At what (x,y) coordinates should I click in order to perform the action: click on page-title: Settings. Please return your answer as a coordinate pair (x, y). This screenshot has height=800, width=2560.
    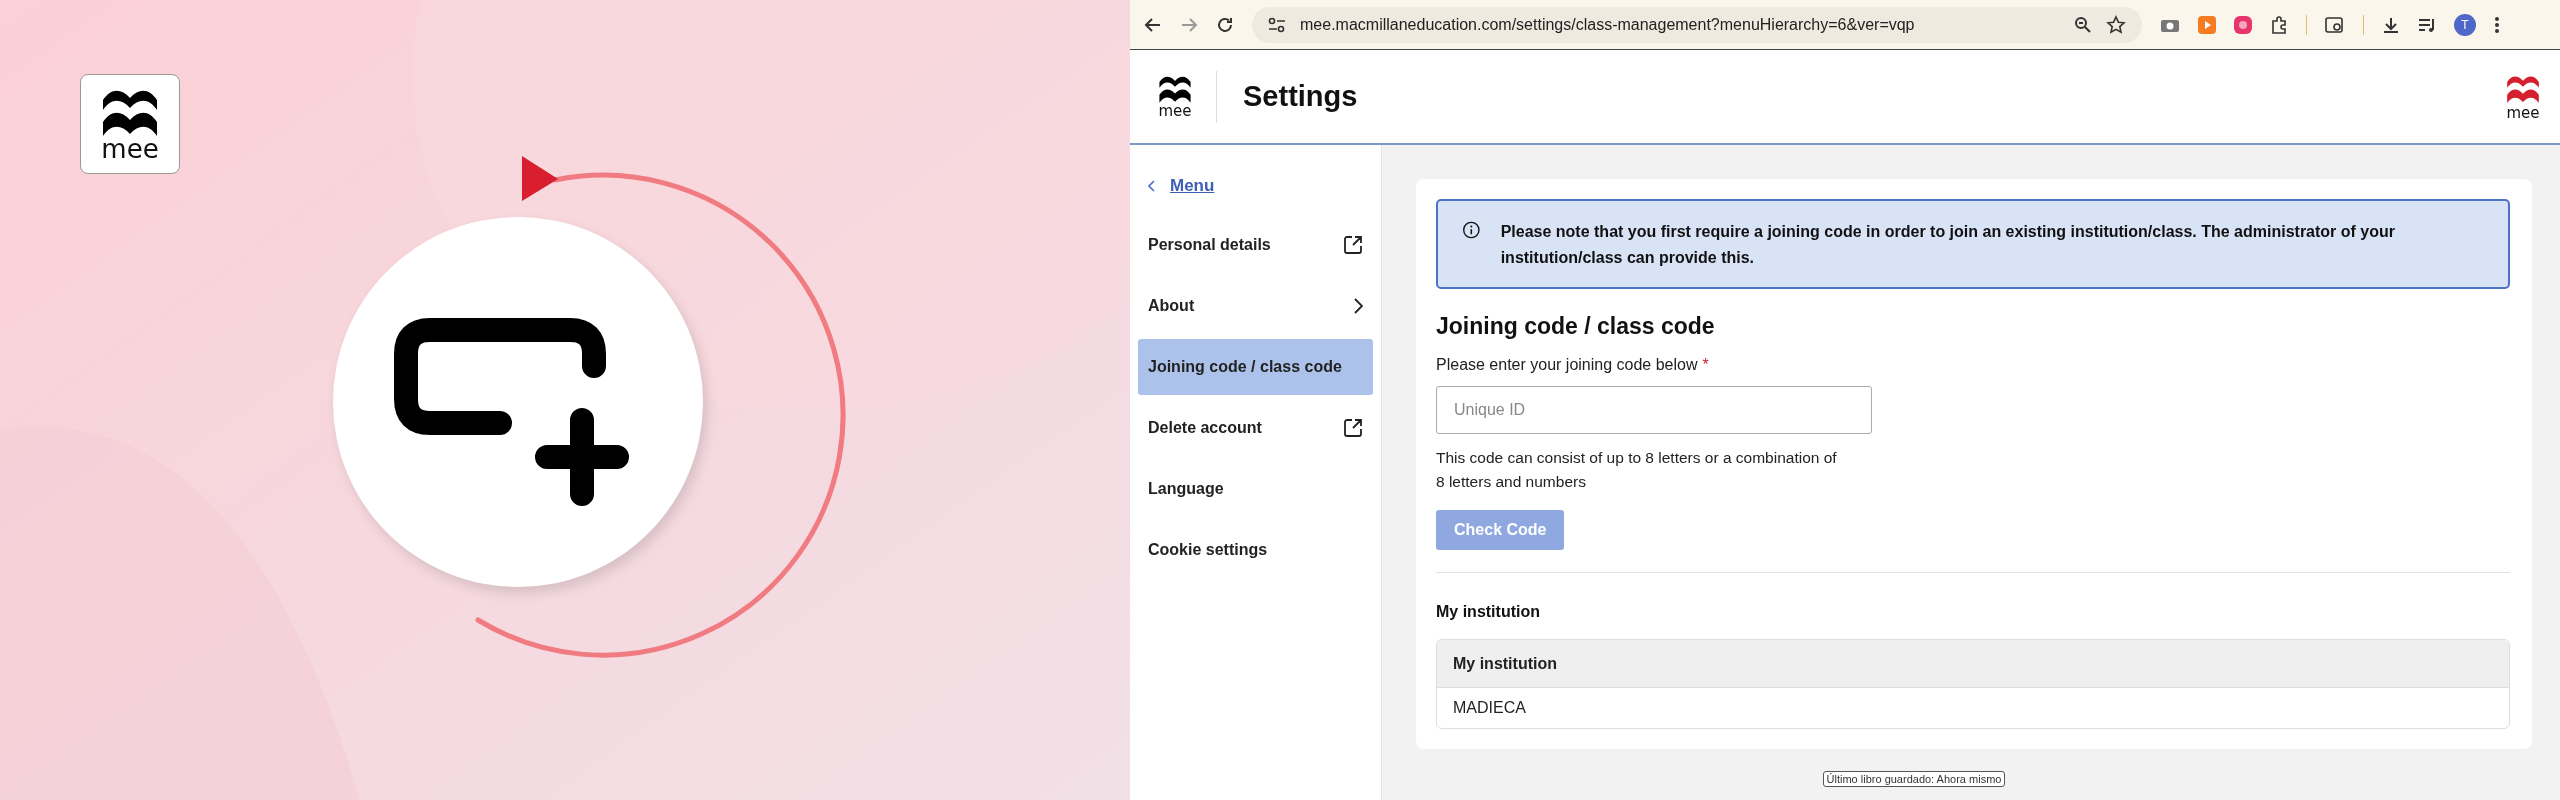
    Looking at the image, I should click on (1300, 96).